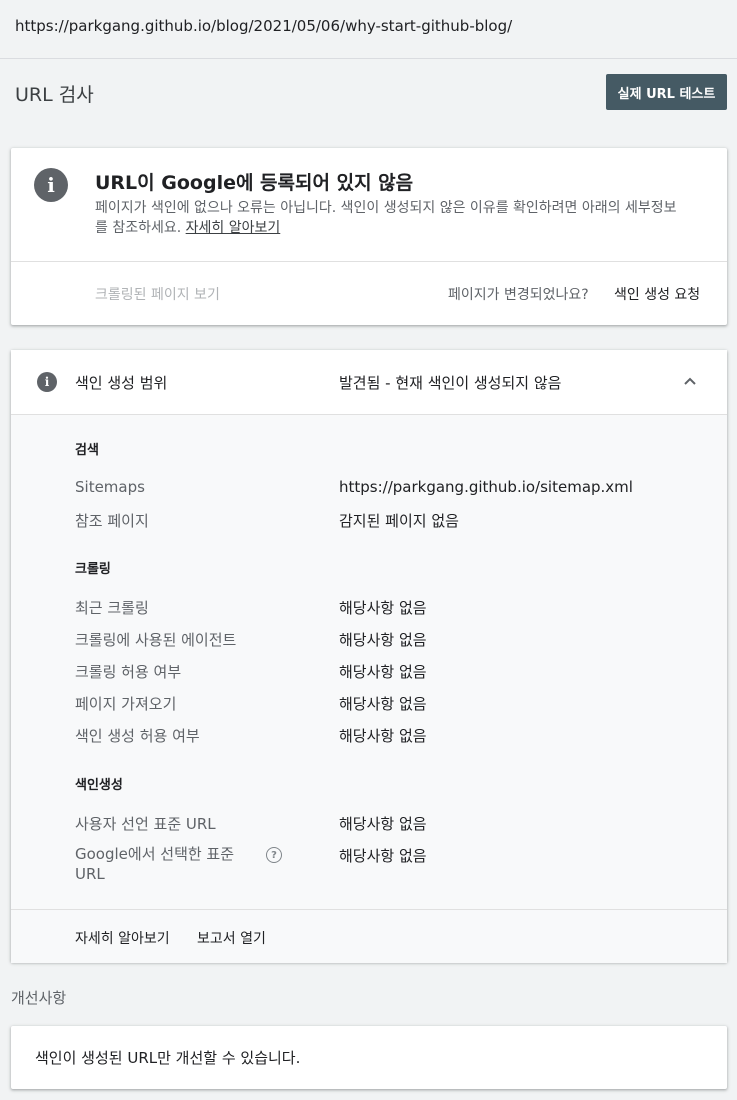 This screenshot has width=737, height=1100. What do you see at coordinates (657, 294) in the screenshot?
I see `request-indexing-button: 색인 생성 요청` at bounding box center [657, 294].